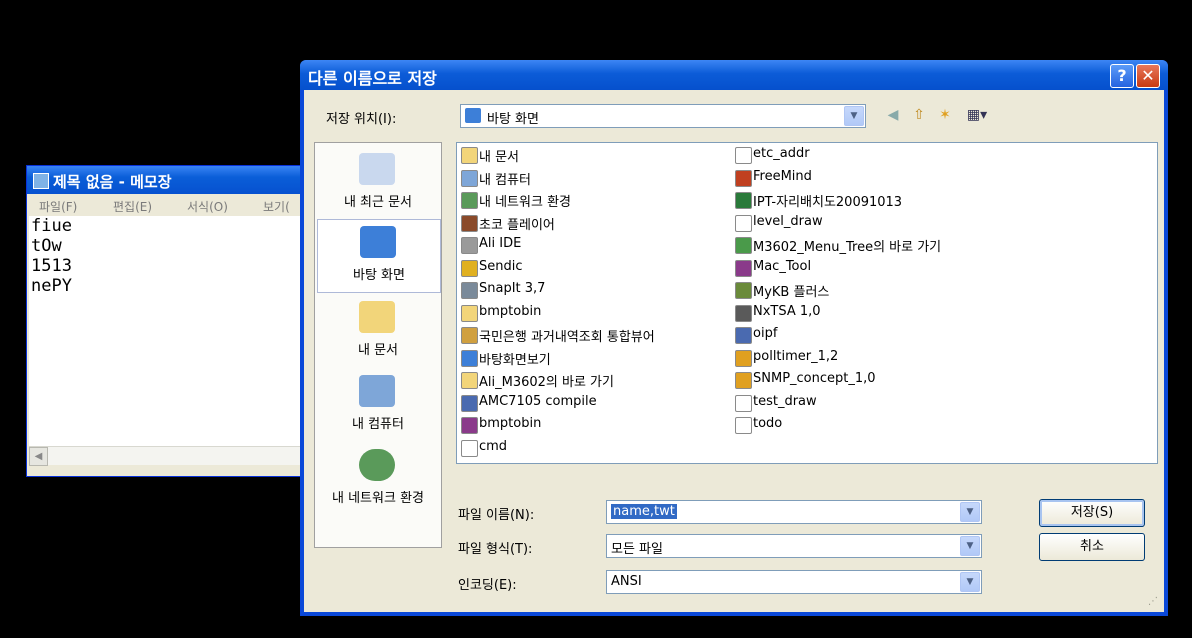  I want to click on file-name: Mac_Tool, so click(782, 266).